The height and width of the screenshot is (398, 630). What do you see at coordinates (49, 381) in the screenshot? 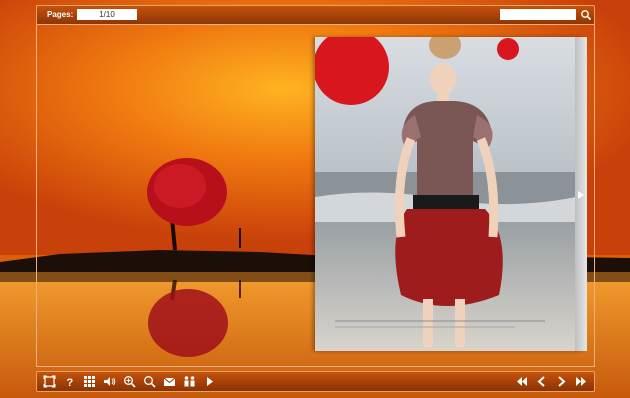
I see `fit-window-icon` at bounding box center [49, 381].